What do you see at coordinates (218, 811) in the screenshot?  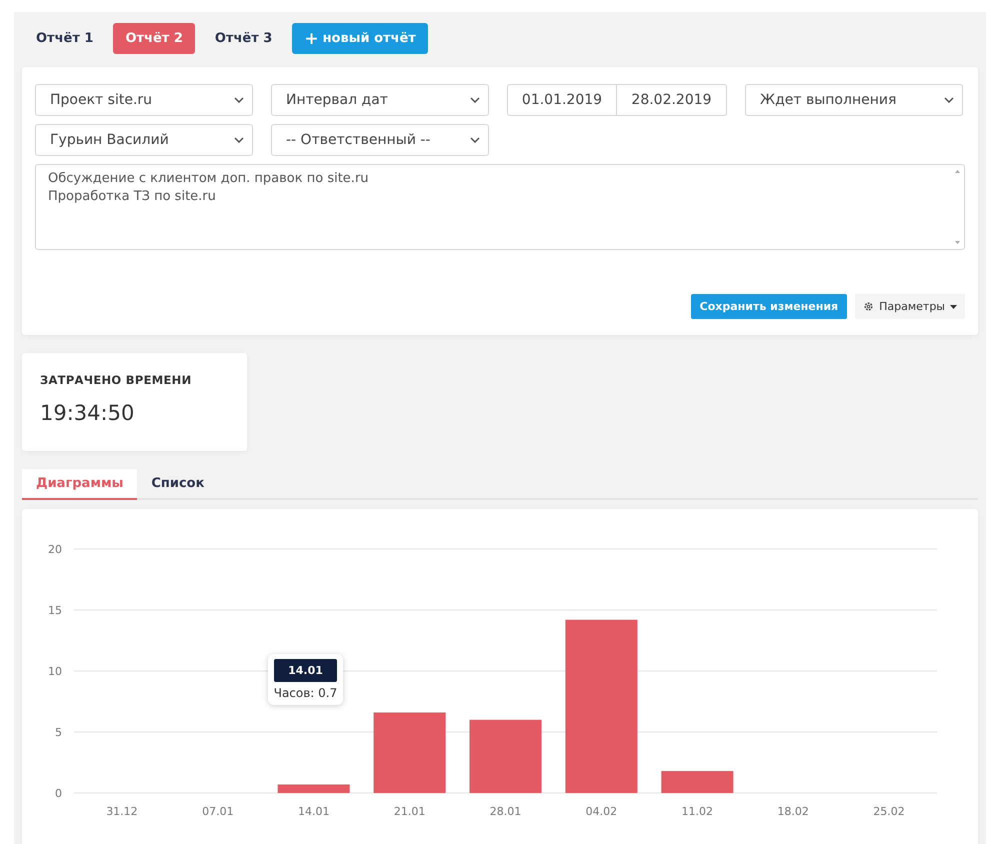 I see `x-axis-label: 07.01` at bounding box center [218, 811].